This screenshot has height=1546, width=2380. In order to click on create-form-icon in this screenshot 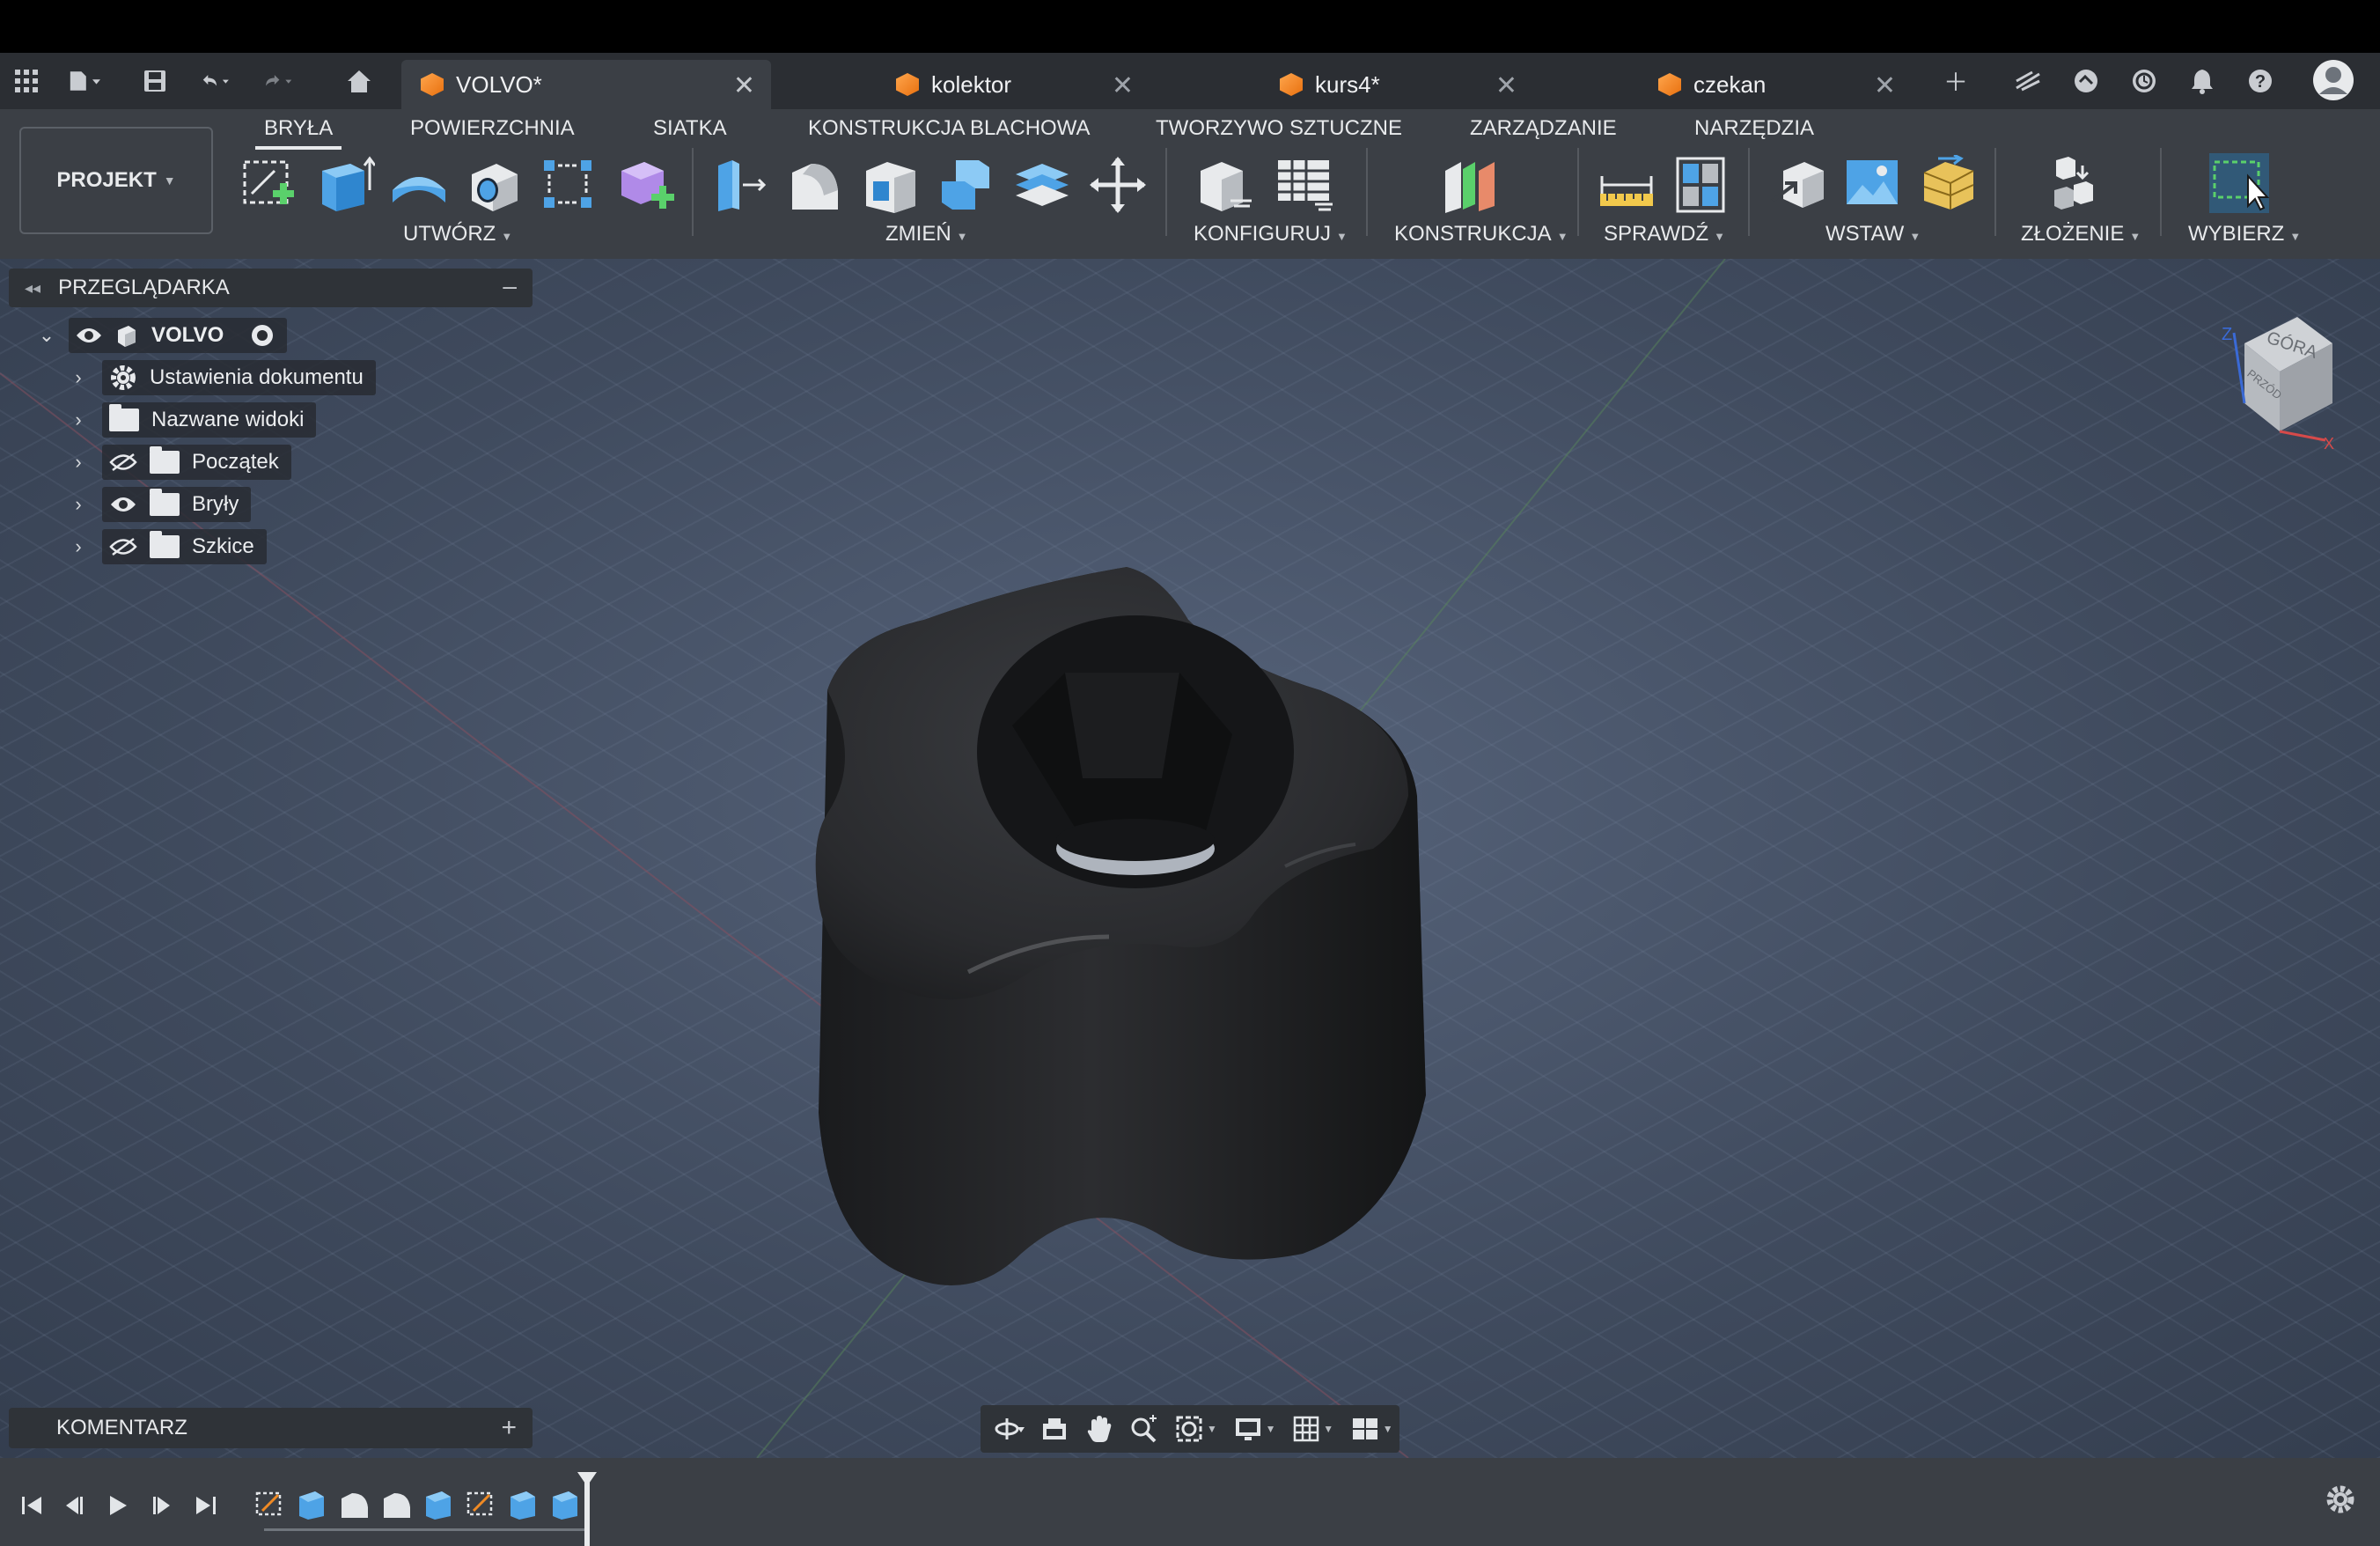, I will do `click(646, 185)`.